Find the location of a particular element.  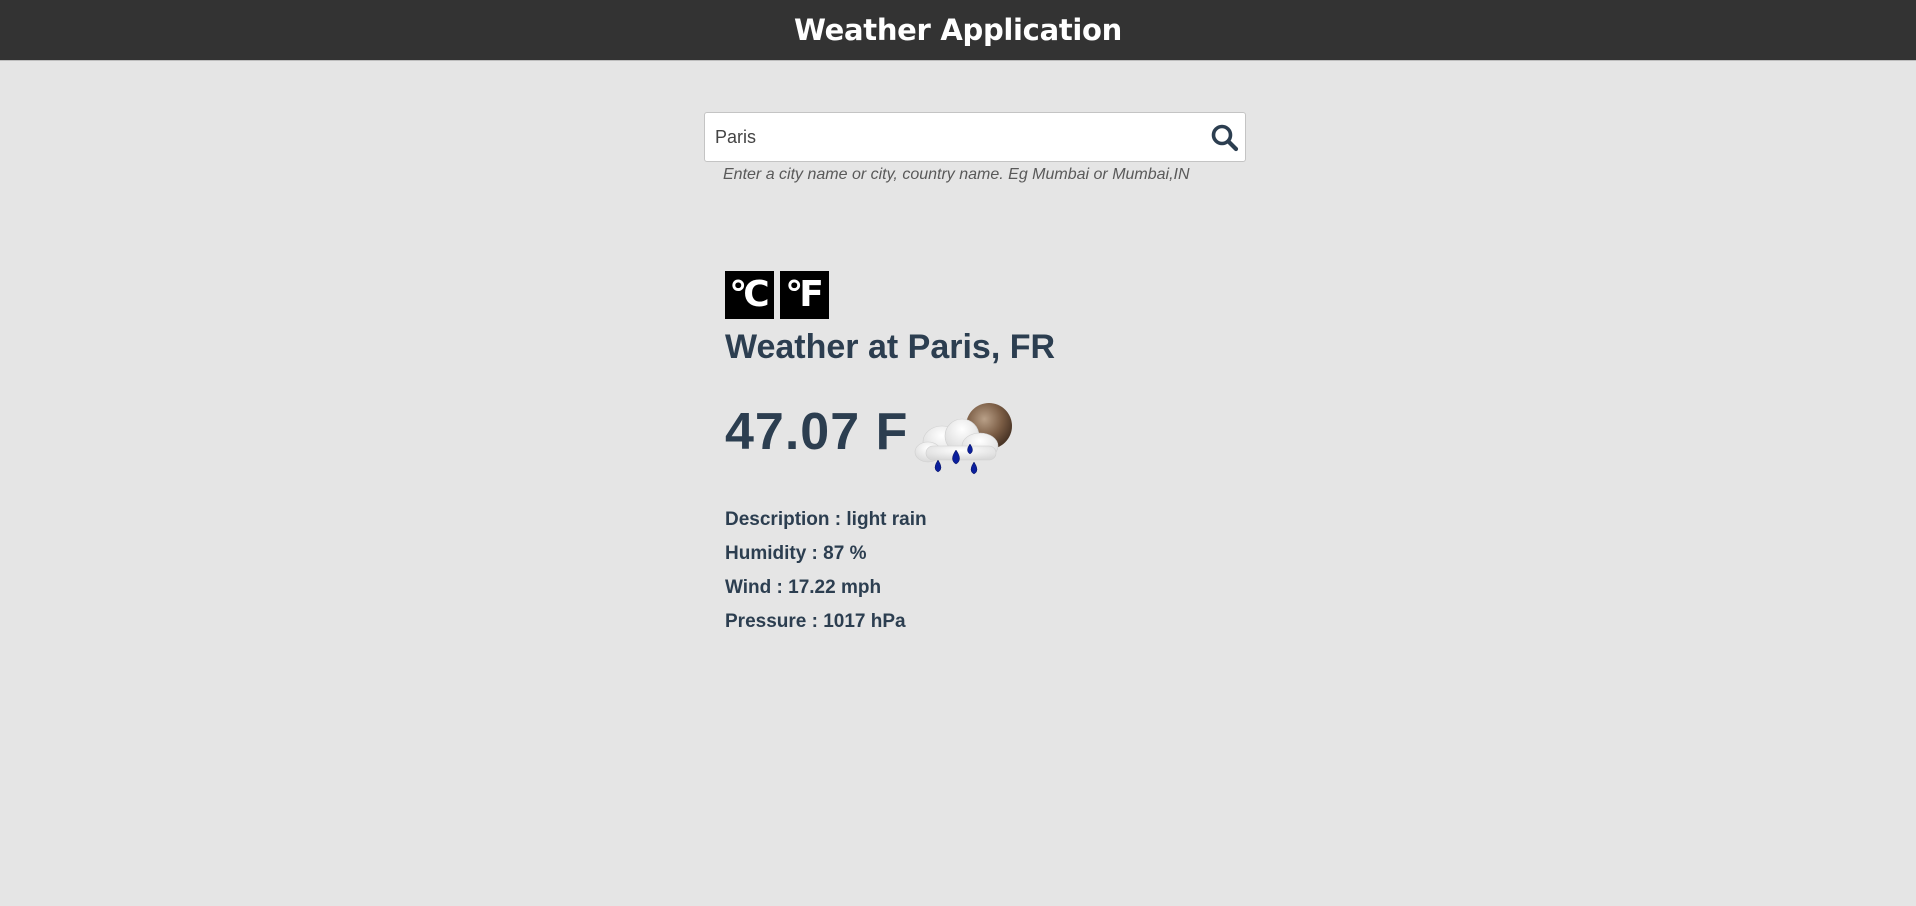

search-box is located at coordinates (975, 137).